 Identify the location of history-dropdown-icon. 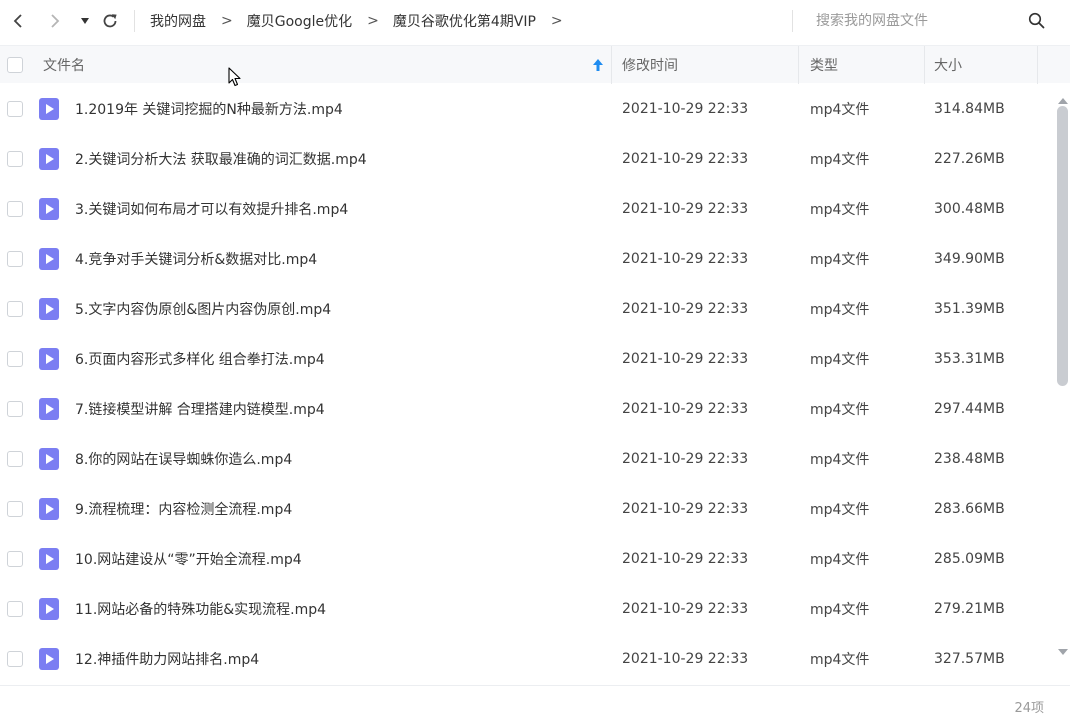
(85, 21).